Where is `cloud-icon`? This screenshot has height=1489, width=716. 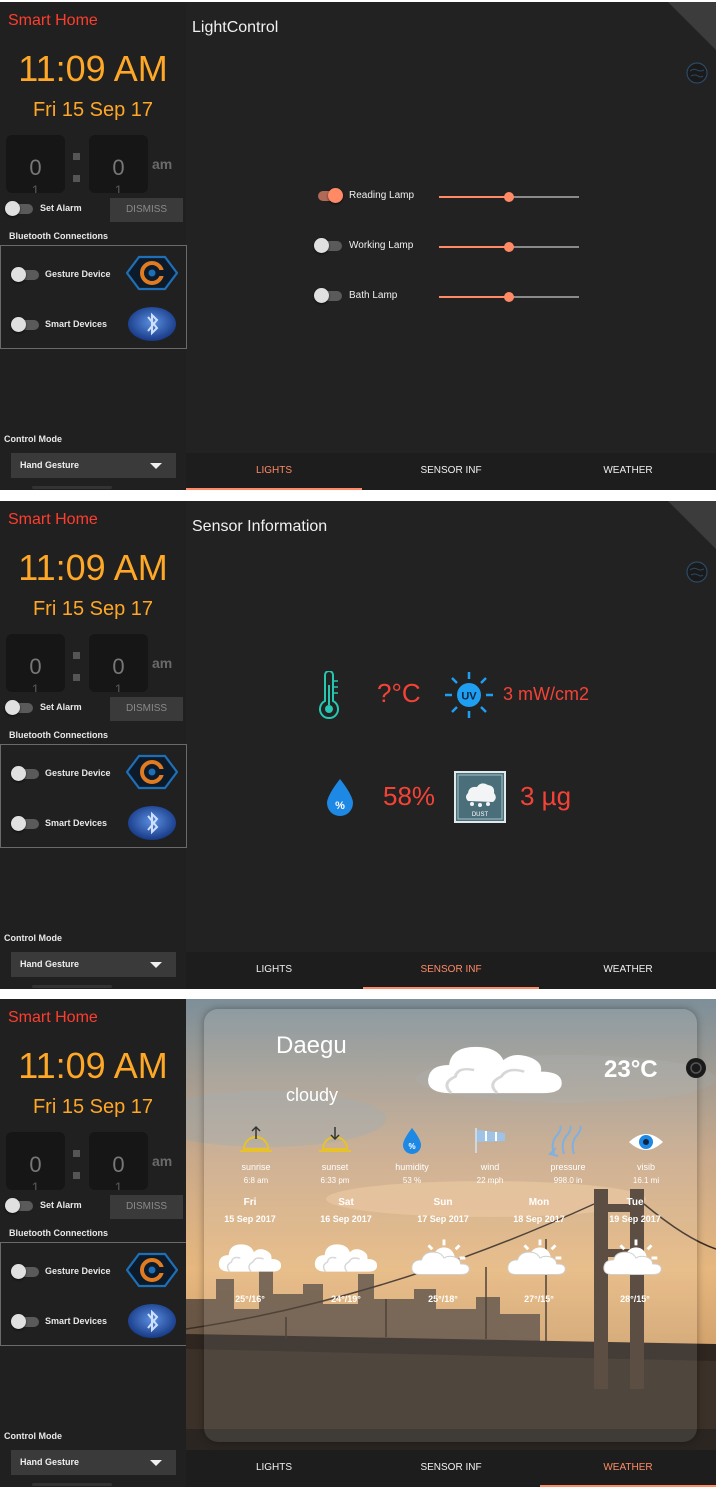
cloud-icon is located at coordinates (250, 1258).